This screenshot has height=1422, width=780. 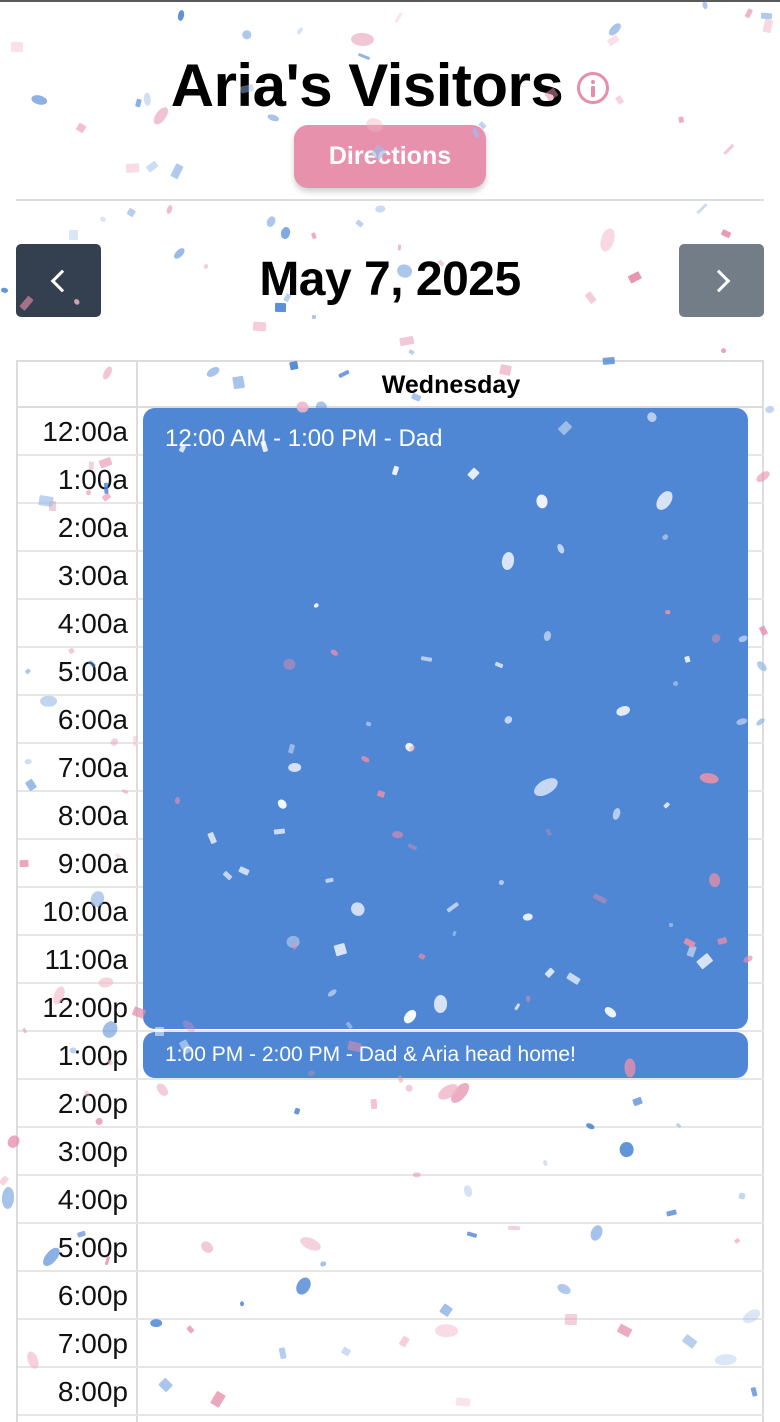 What do you see at coordinates (92, 575) in the screenshot?
I see `hour-label: 3:00a` at bounding box center [92, 575].